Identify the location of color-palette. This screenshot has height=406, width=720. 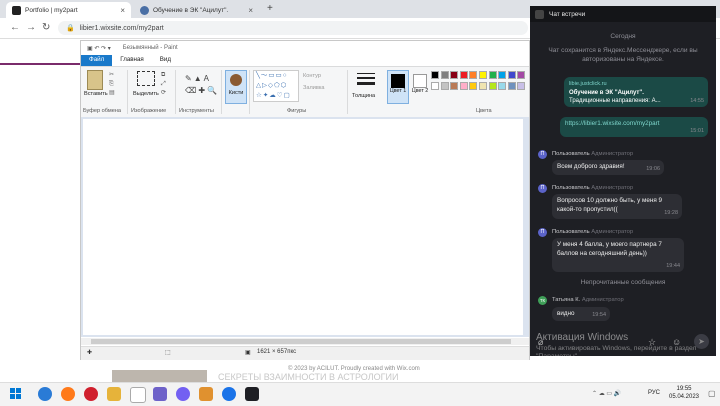
(480, 83).